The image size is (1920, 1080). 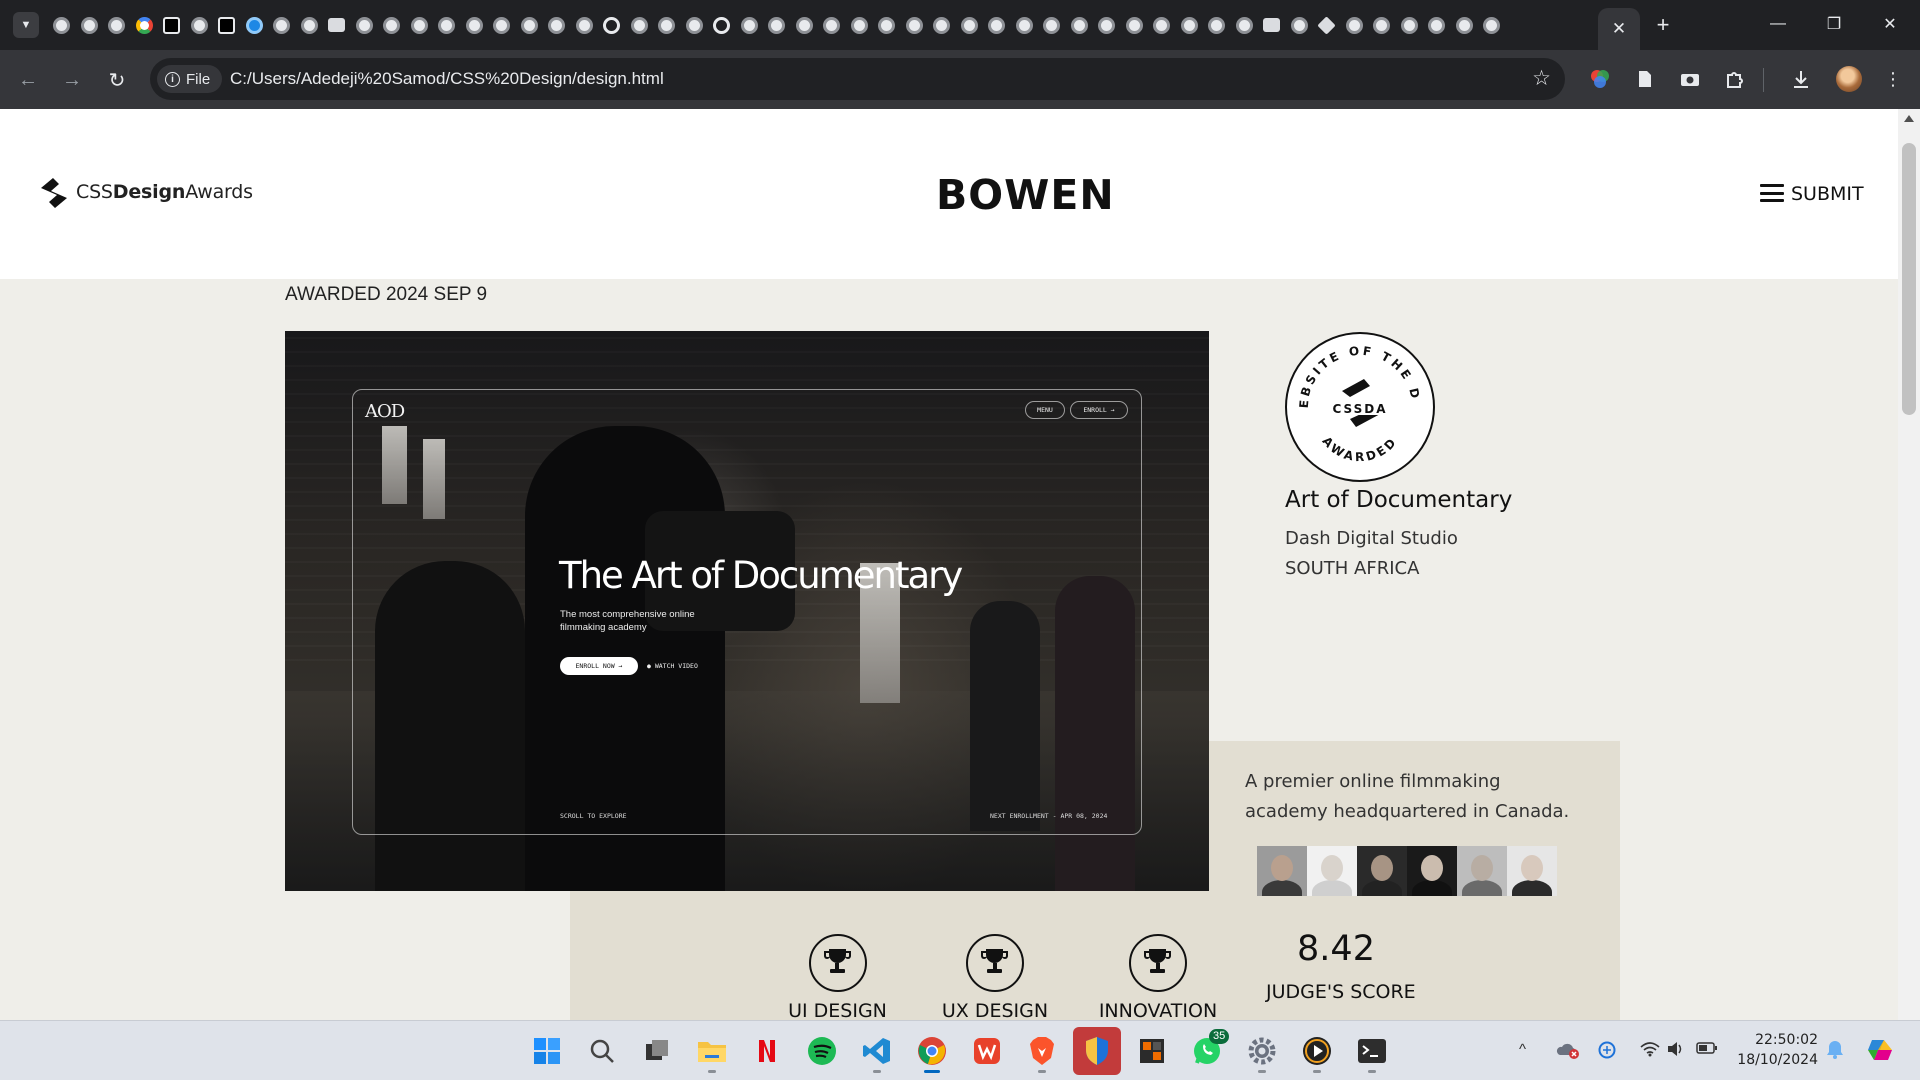 I want to click on document-extension-icon, so click(x=1645, y=79).